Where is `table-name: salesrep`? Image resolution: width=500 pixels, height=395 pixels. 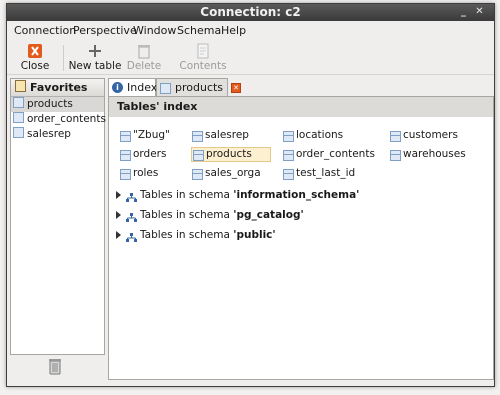
table-name: salesrep is located at coordinates (227, 135).